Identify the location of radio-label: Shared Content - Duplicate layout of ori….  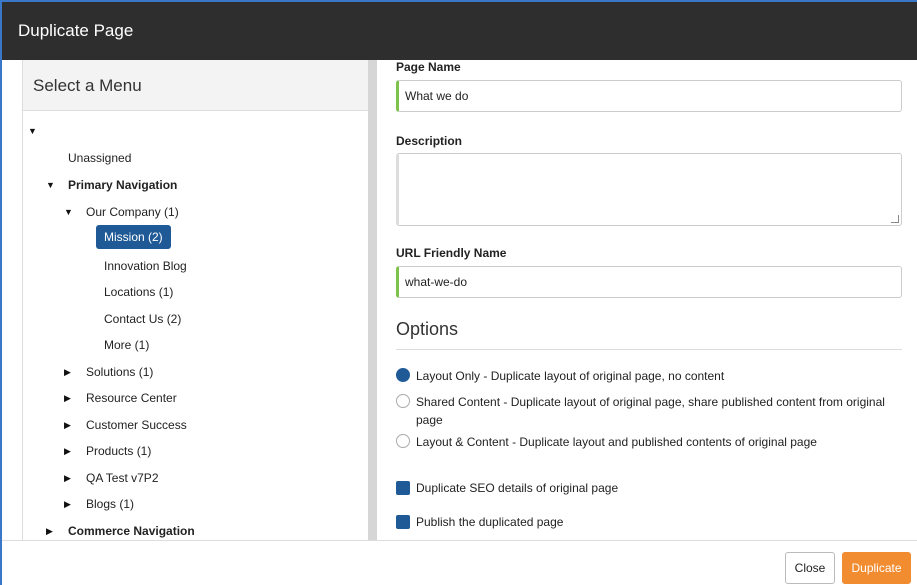
(650, 411).